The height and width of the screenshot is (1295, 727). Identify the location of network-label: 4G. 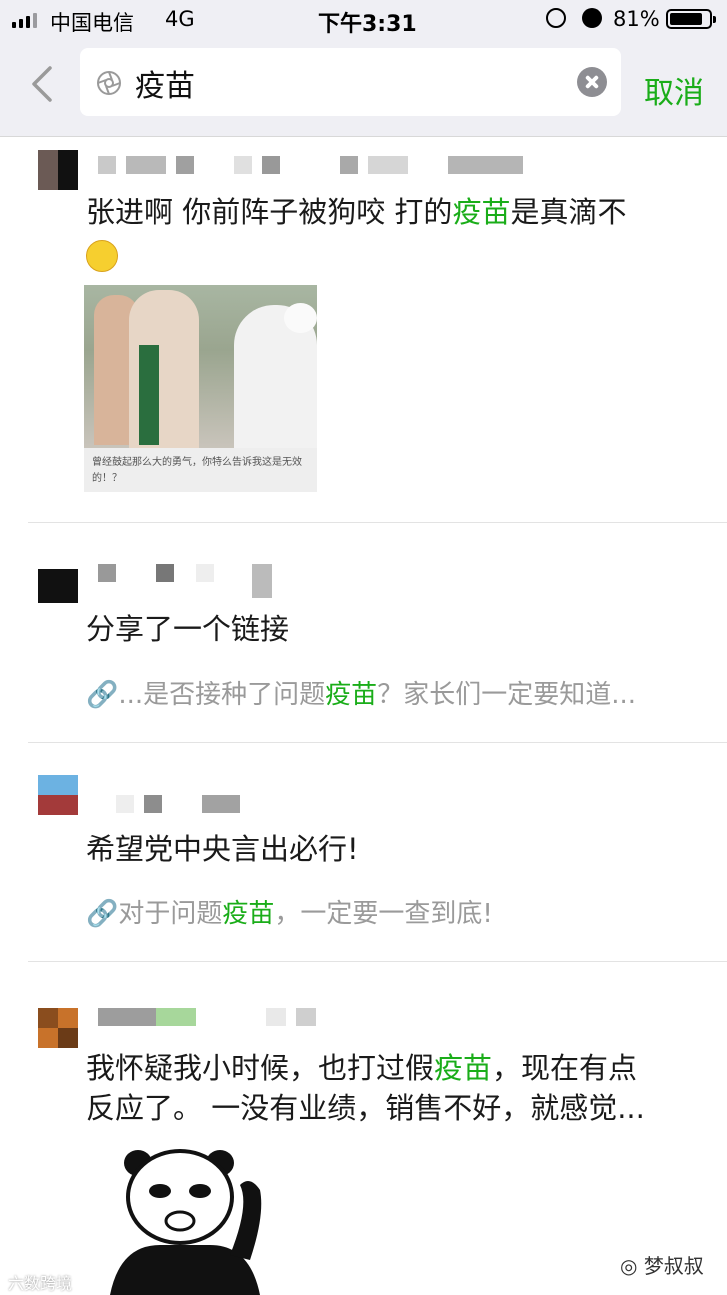
(180, 19).